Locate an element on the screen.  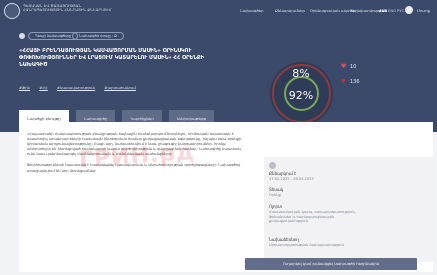
back-arrow-icon is located at coordinates (22, 36).